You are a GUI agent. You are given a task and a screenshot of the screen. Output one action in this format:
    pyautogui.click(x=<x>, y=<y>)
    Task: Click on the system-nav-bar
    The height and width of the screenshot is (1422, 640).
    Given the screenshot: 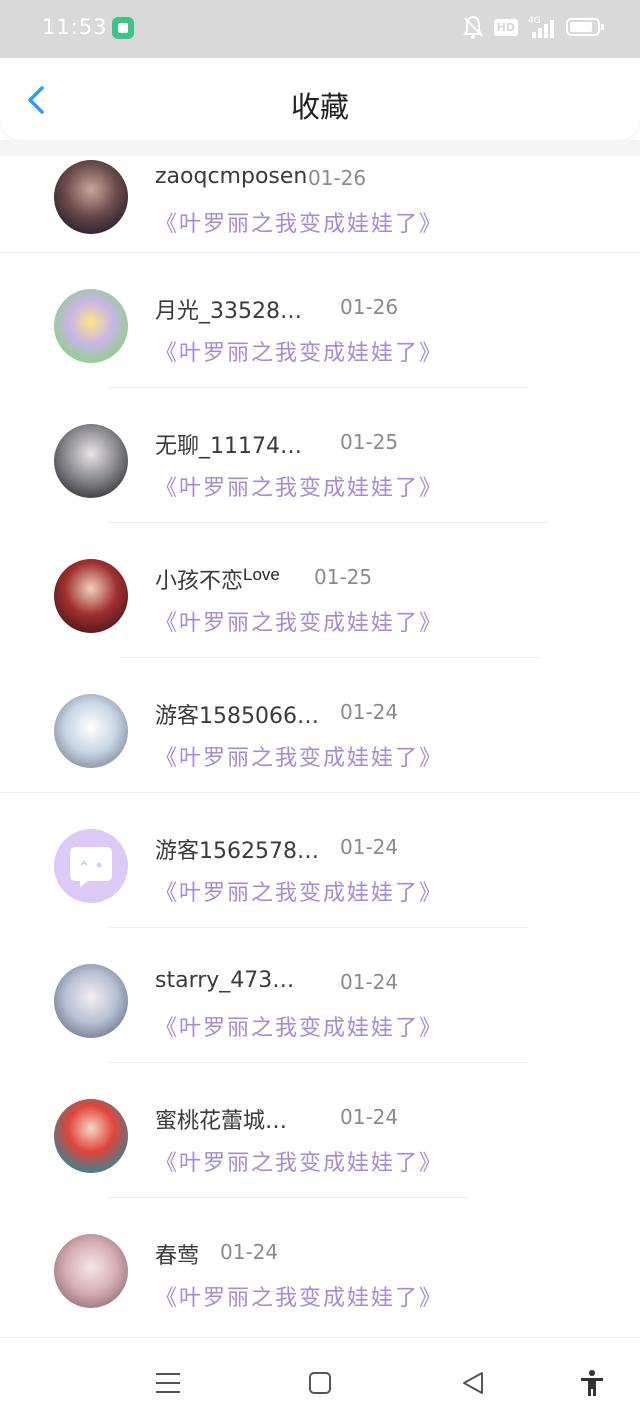 What is the action you would take?
    pyautogui.click(x=320, y=1379)
    